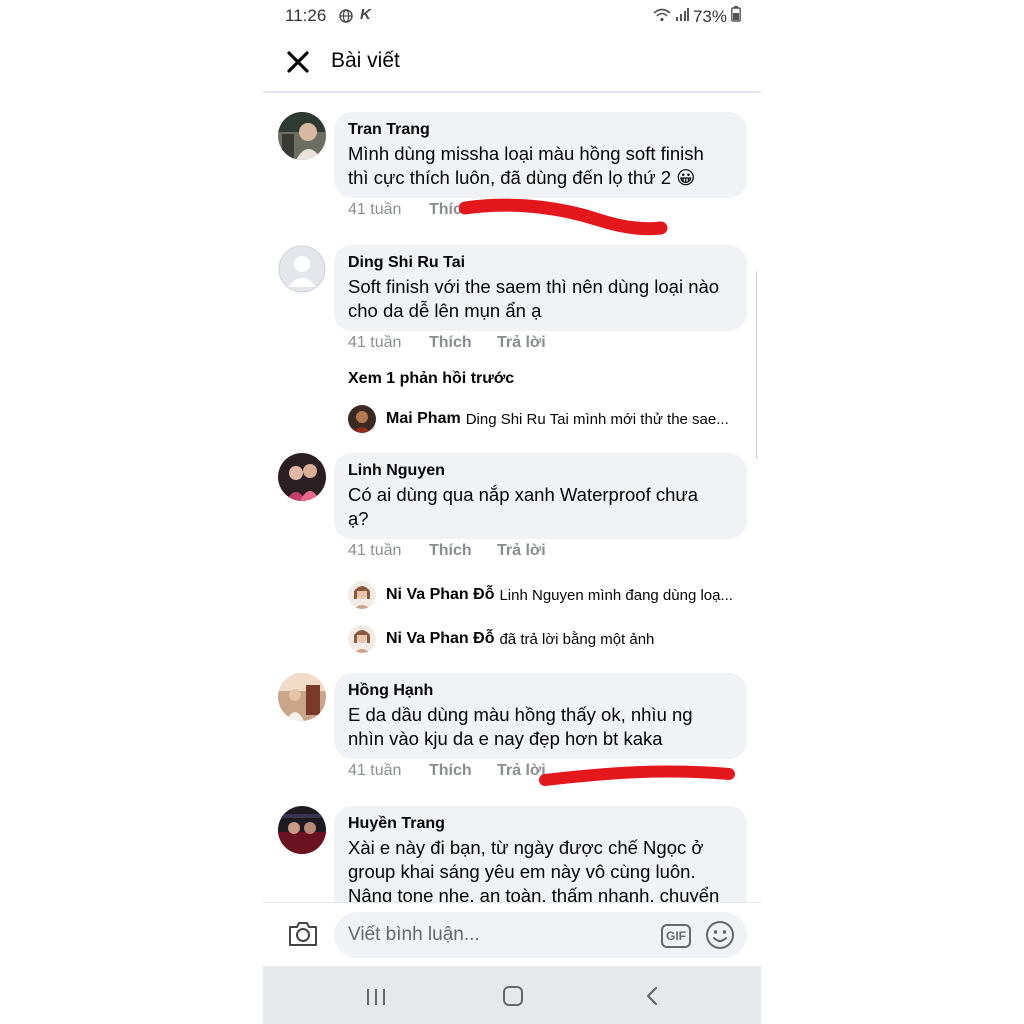  I want to click on comment-author: Huyền Trang, so click(540, 824).